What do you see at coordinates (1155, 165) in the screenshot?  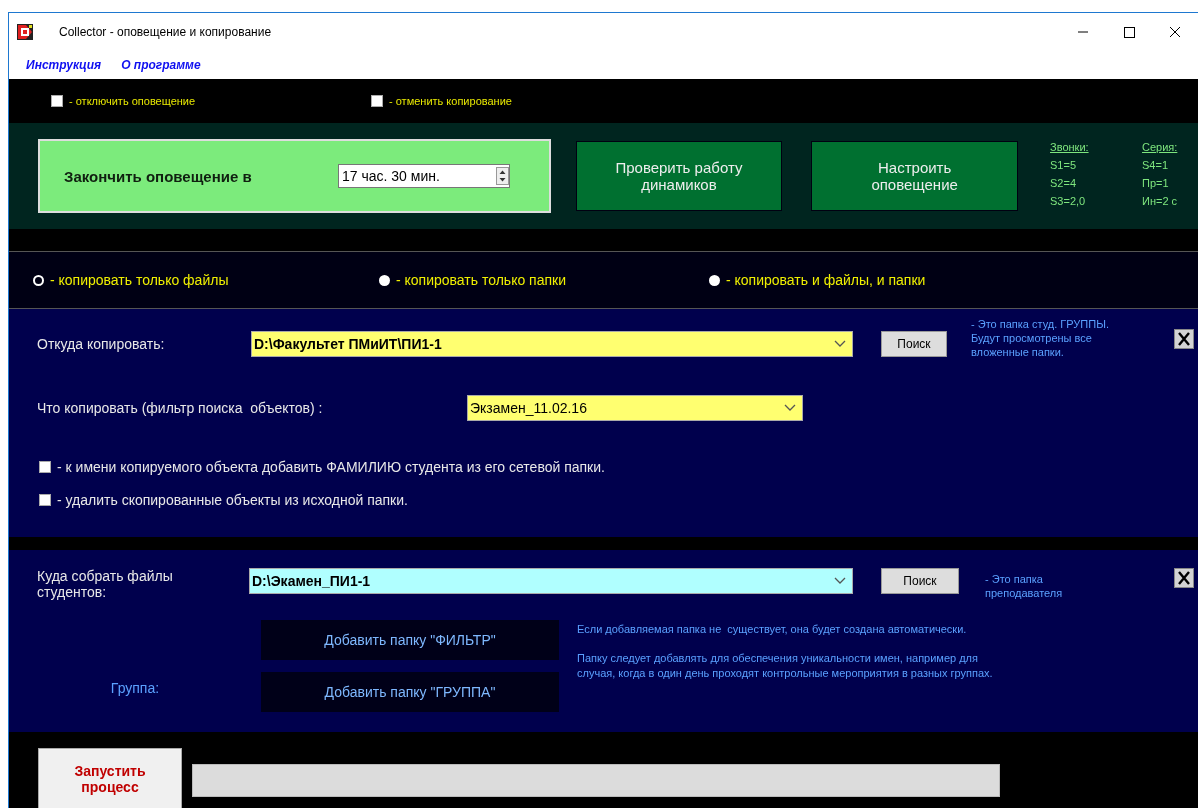 I see `stats-value: S4=1` at bounding box center [1155, 165].